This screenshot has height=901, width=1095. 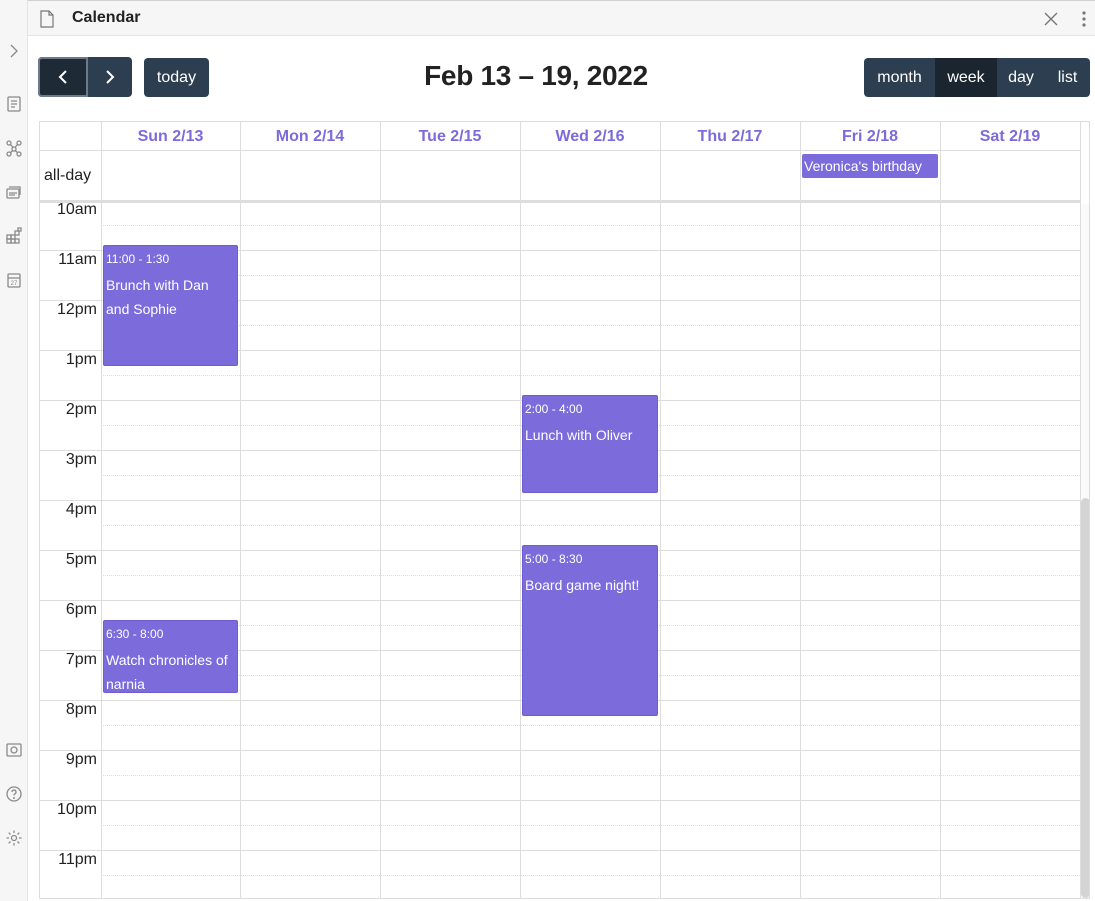 I want to click on left-ribbon: 27, so click(x=14, y=450).